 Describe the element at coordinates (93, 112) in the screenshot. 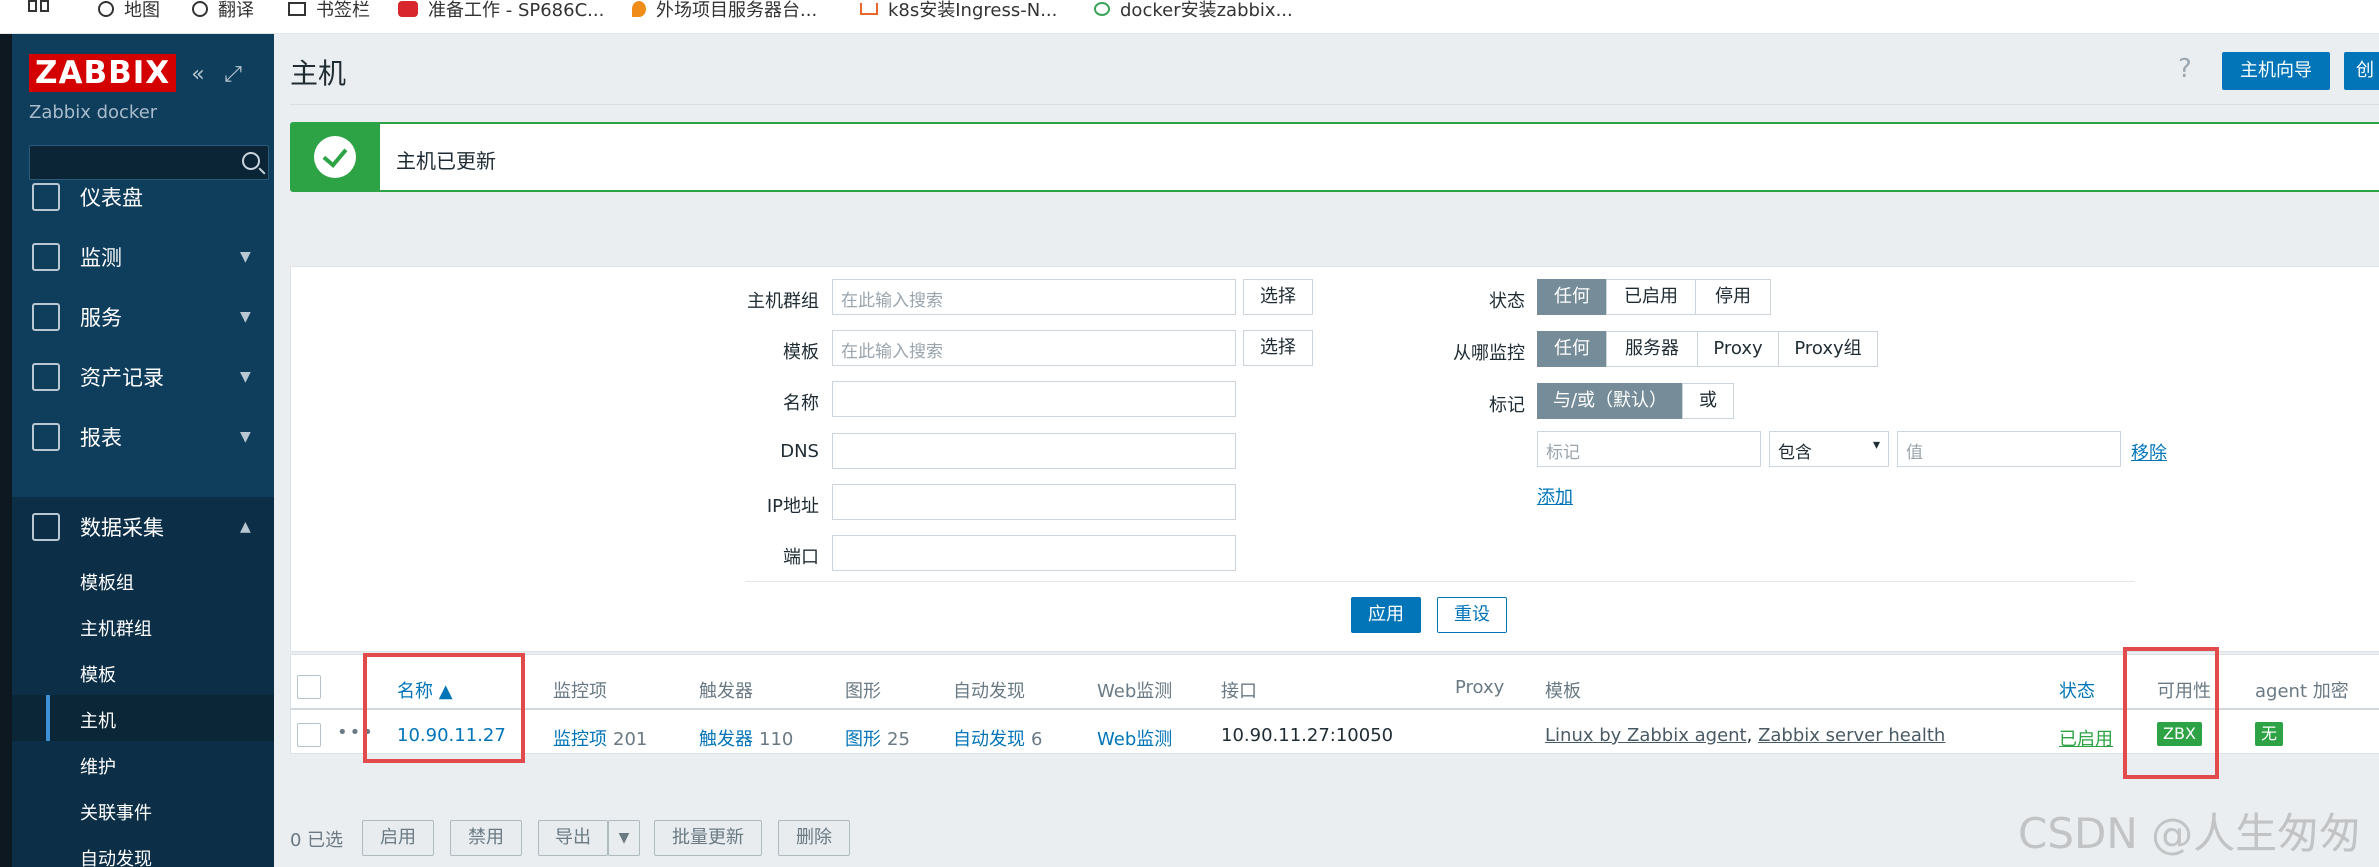

I see `server-name: Zabbix docker` at that location.